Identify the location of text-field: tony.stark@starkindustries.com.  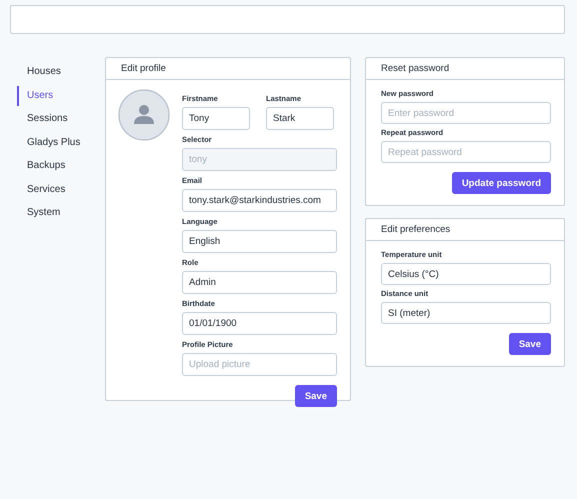
(259, 200).